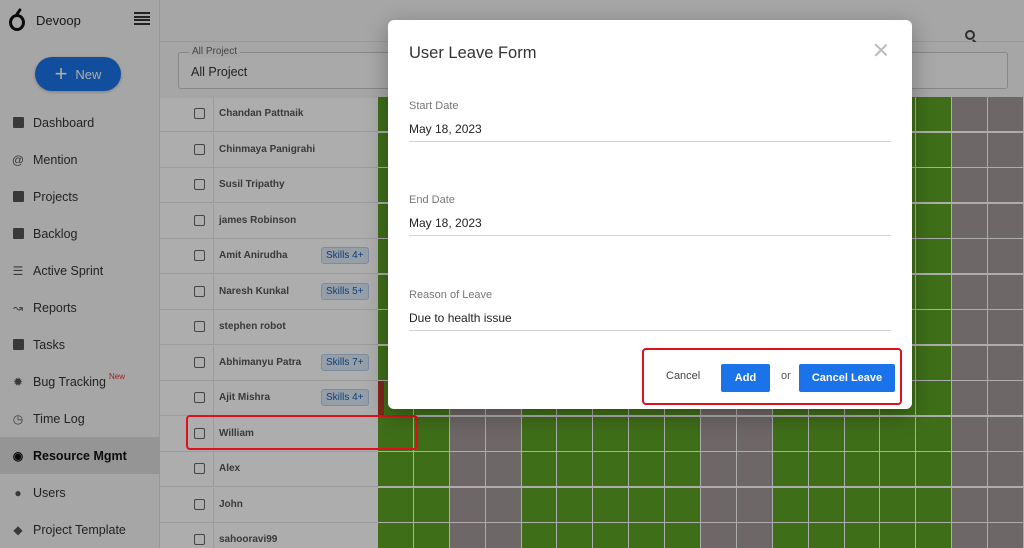  What do you see at coordinates (451, 295) in the screenshot?
I see `reason-label: Reason of Leave` at bounding box center [451, 295].